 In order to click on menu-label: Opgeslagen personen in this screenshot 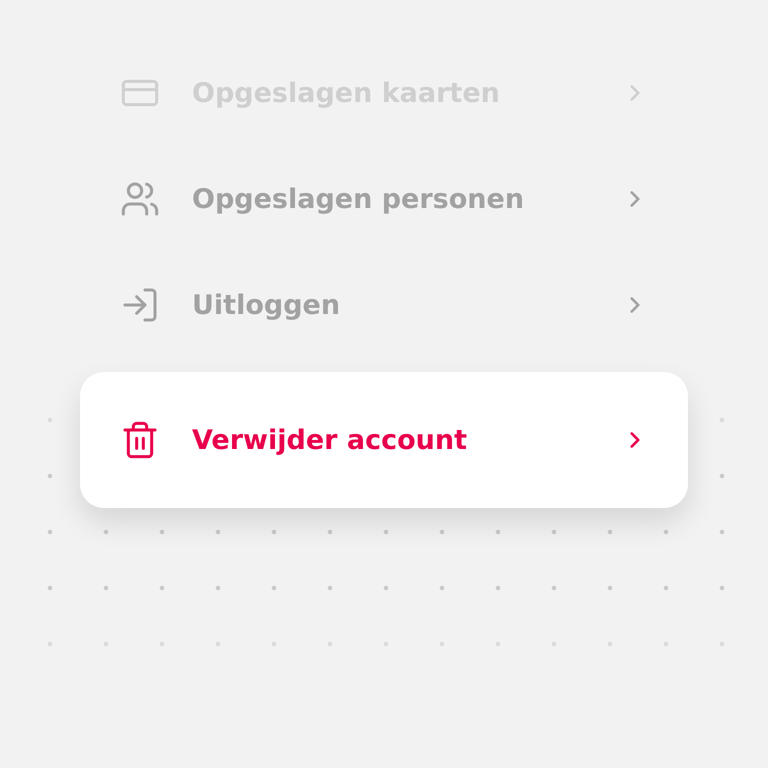, I will do `click(359, 199)`.